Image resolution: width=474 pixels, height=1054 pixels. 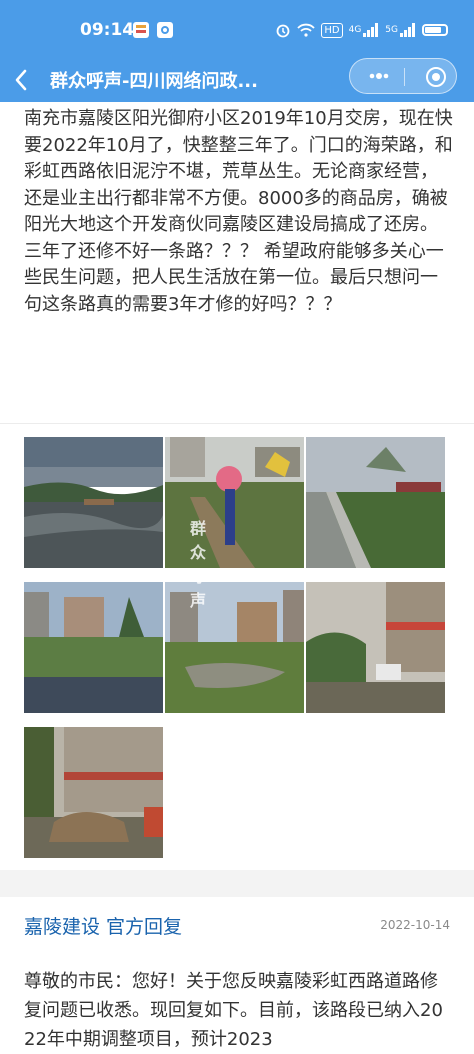 What do you see at coordinates (198, 564) in the screenshot?
I see `photo-watermark: 群众呼声` at bounding box center [198, 564].